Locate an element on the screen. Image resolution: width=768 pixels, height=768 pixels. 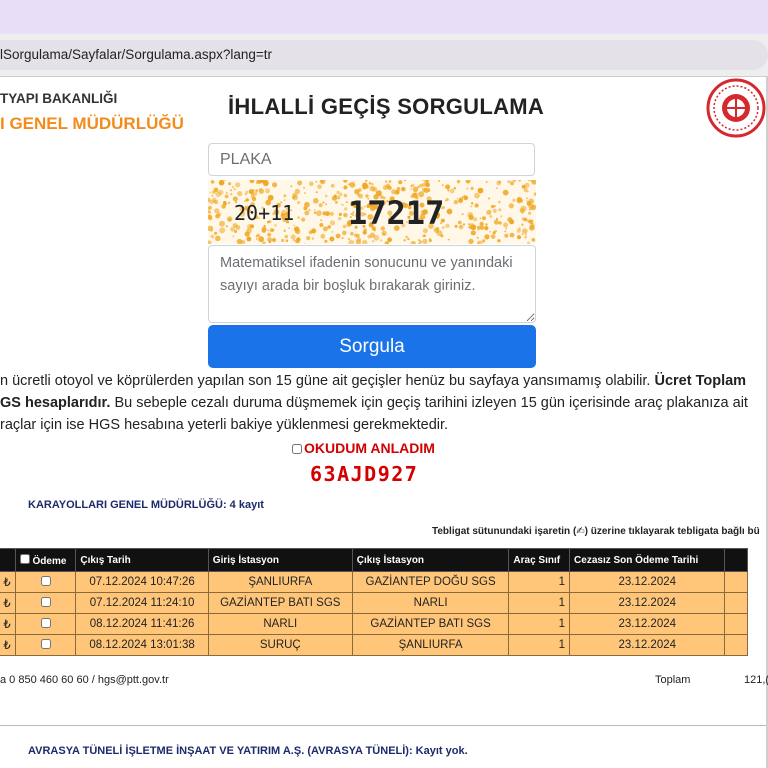
info-line-1-bold: Ücret Toplam is located at coordinates (700, 381).